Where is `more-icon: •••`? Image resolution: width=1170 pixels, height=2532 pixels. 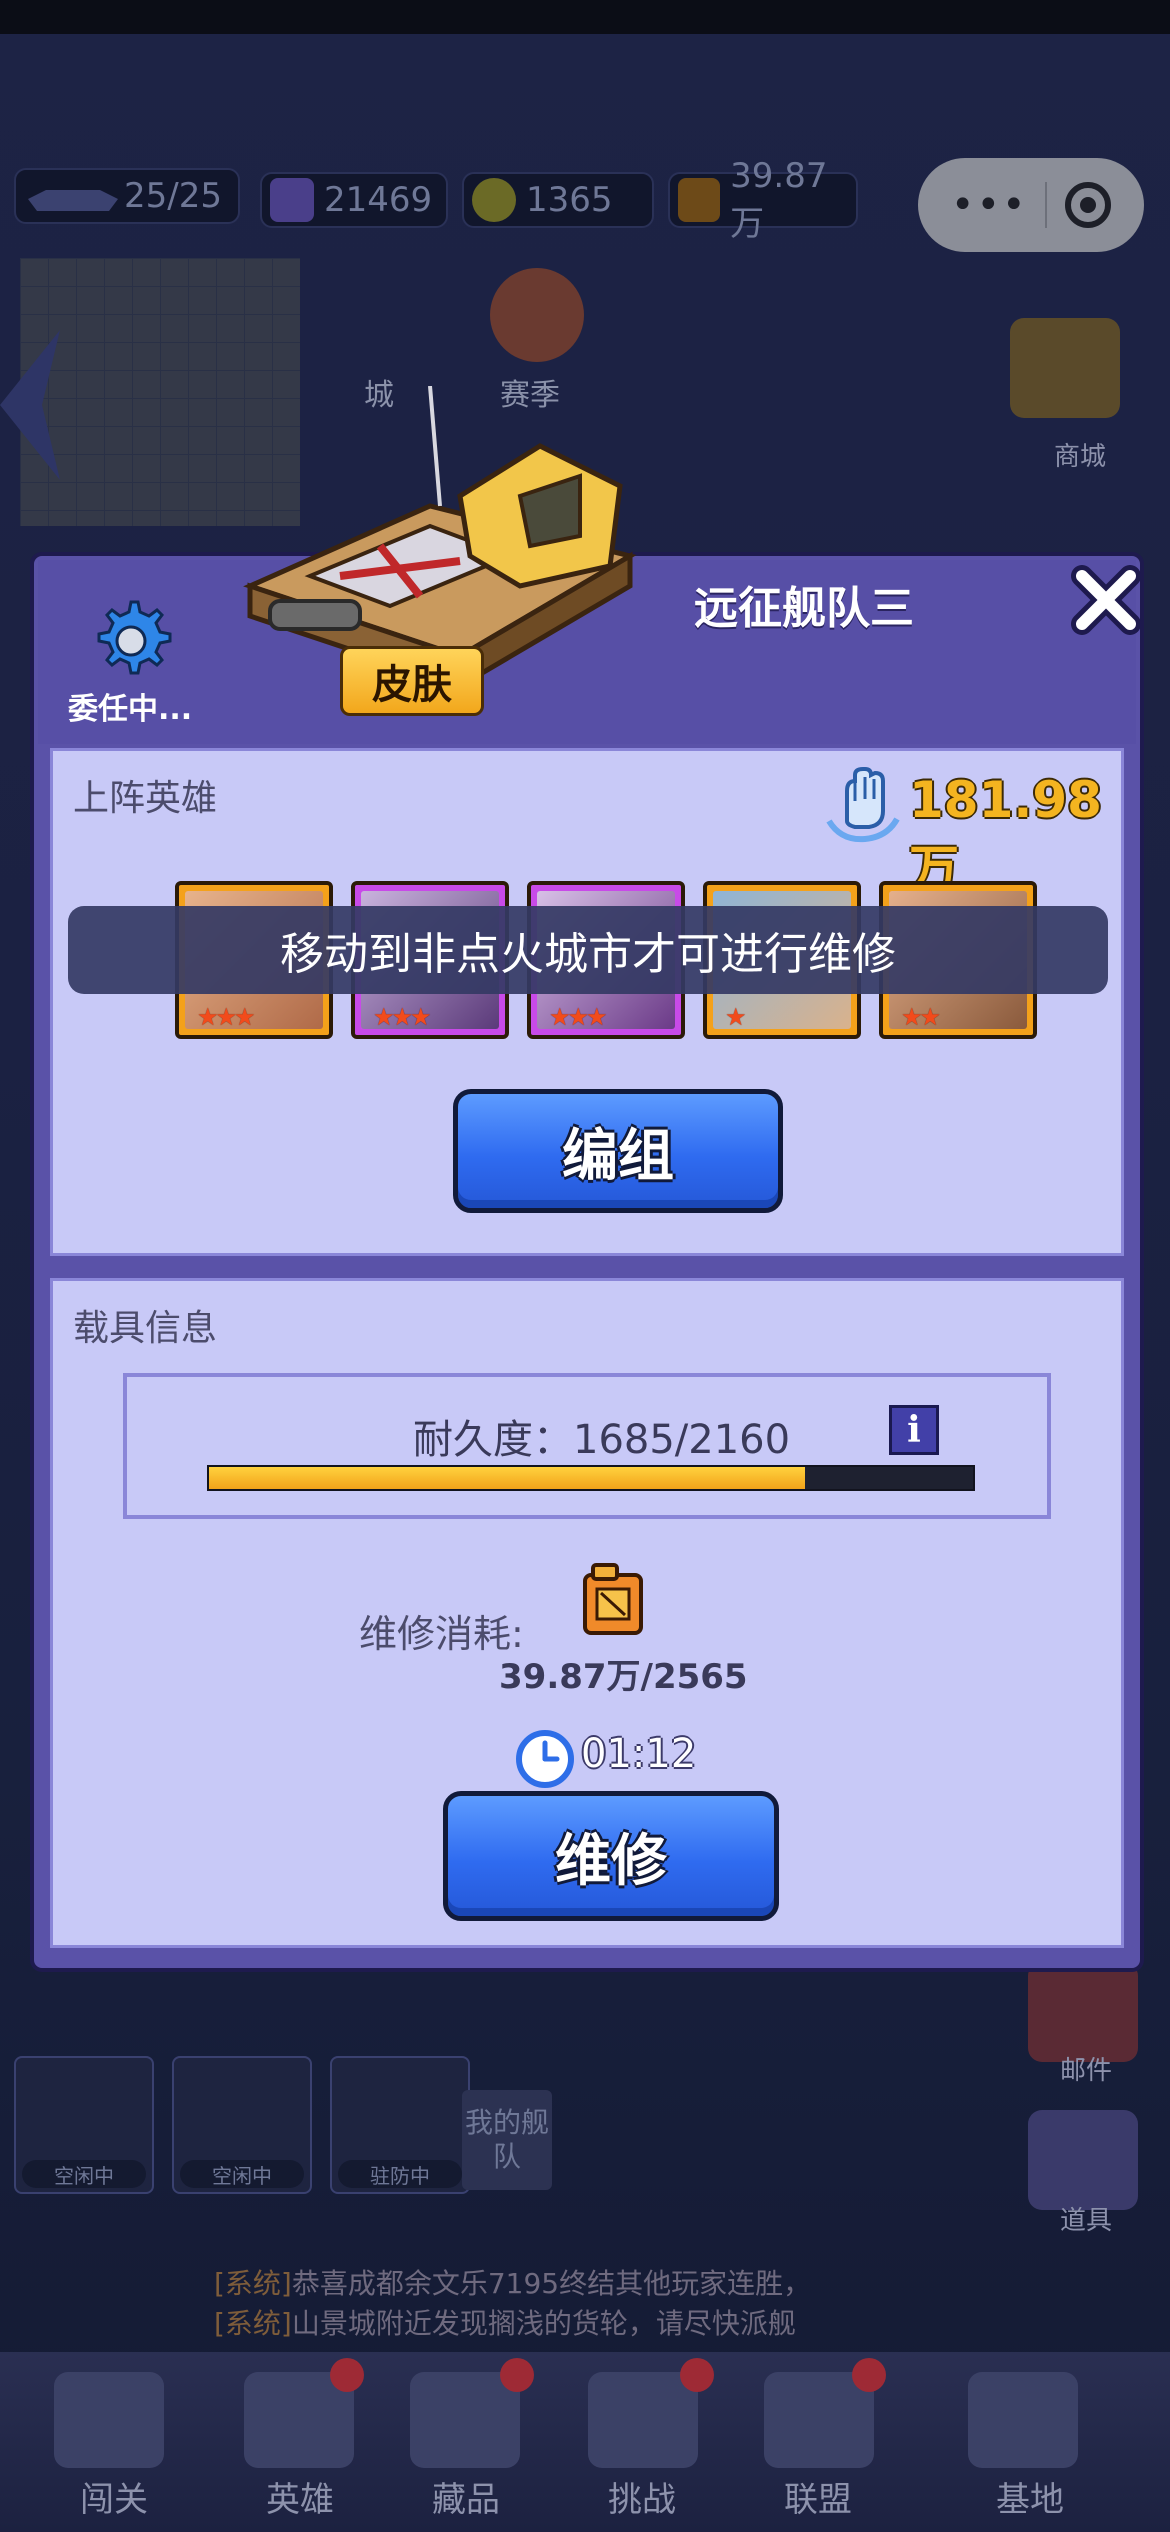
more-icon: ••• is located at coordinates (989, 205).